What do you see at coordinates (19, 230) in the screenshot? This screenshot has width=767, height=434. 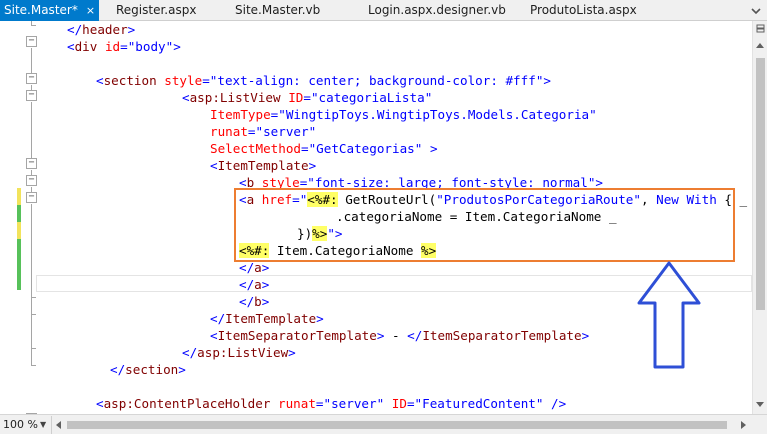 I see `unsaved-change-bar` at bounding box center [19, 230].